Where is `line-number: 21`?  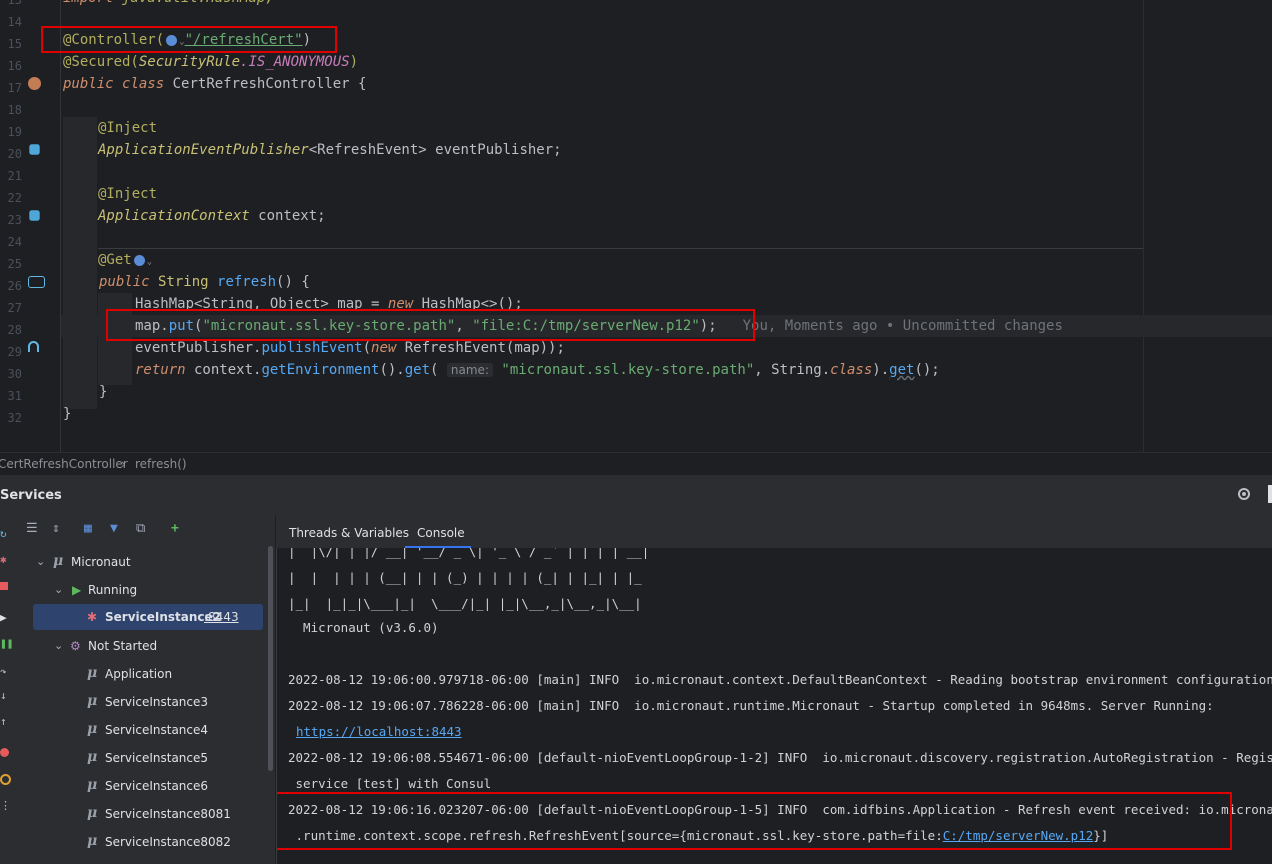 line-number: 21 is located at coordinates (14, 176).